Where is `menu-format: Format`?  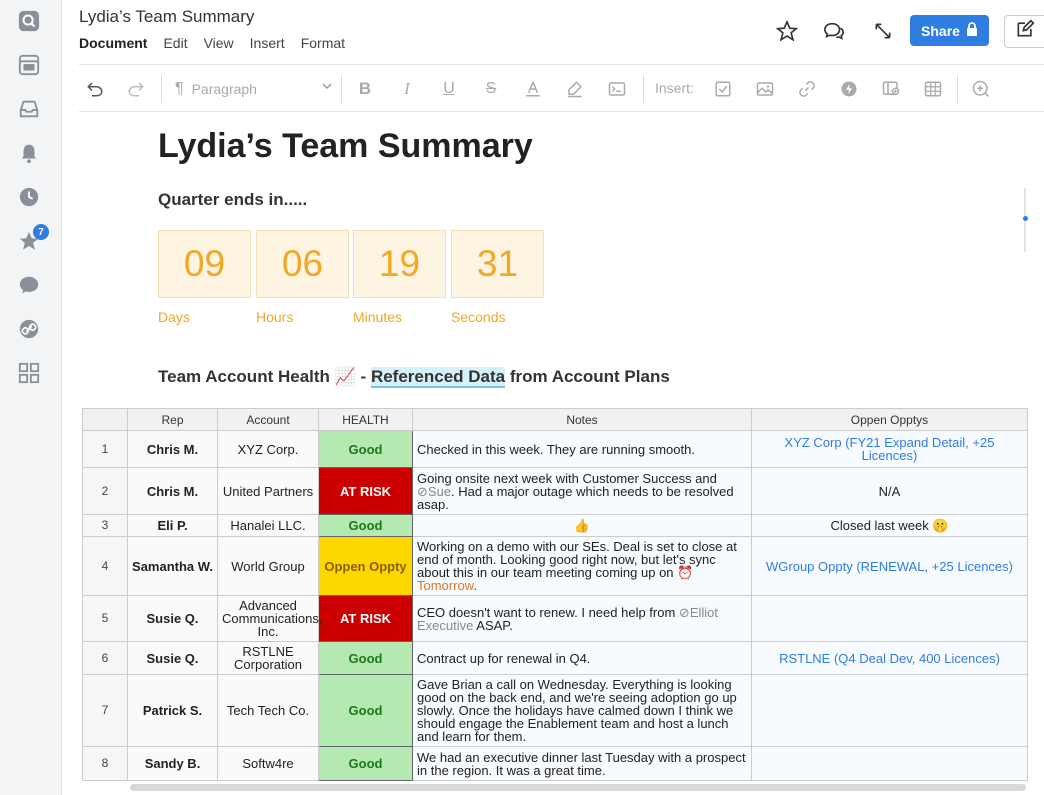
menu-format: Format is located at coordinates (323, 43).